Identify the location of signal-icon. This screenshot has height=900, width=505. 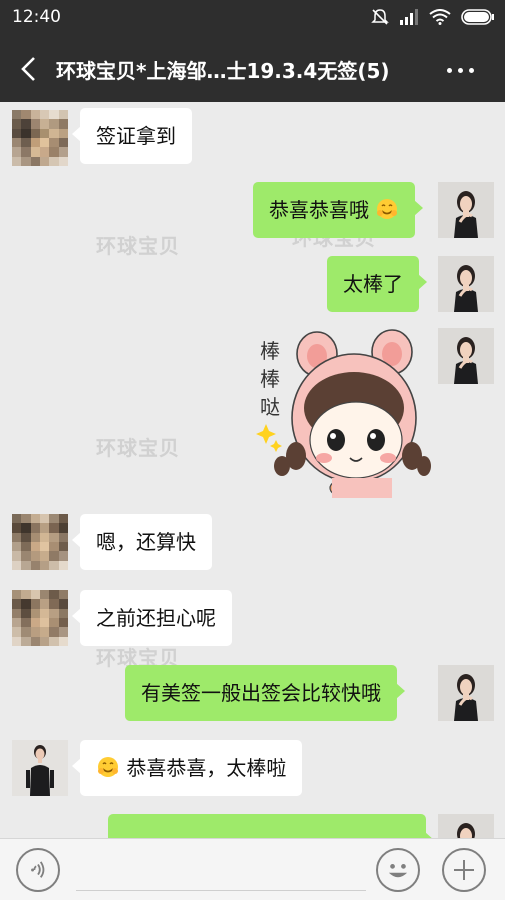
(409, 17).